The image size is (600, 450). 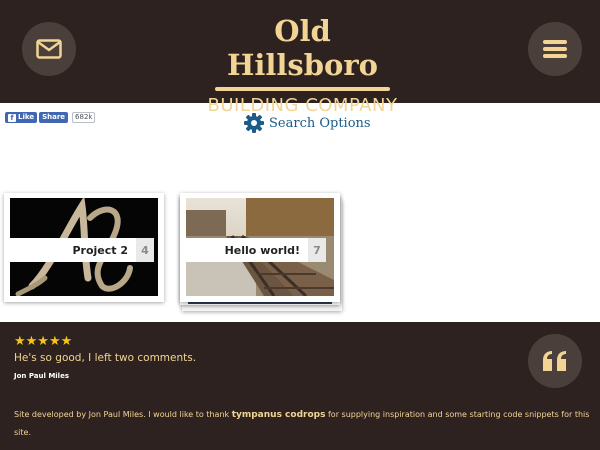 I want to click on gear-icon, so click(x=254, y=123).